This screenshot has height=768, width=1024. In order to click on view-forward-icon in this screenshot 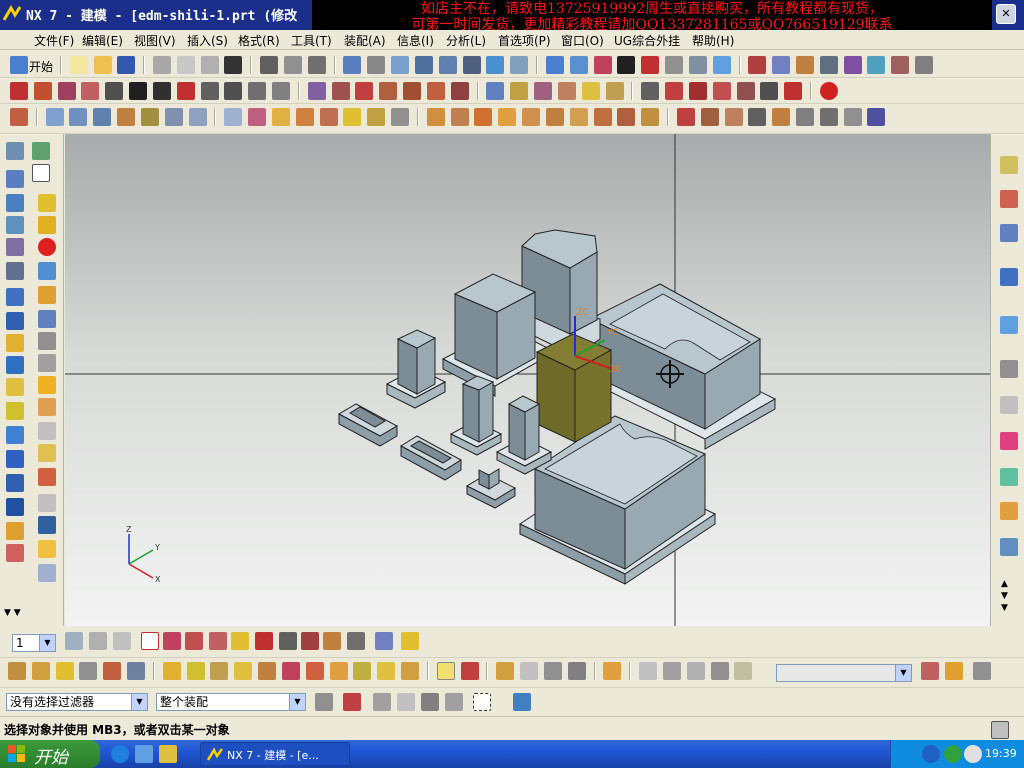, I will do `click(954, 671)`.